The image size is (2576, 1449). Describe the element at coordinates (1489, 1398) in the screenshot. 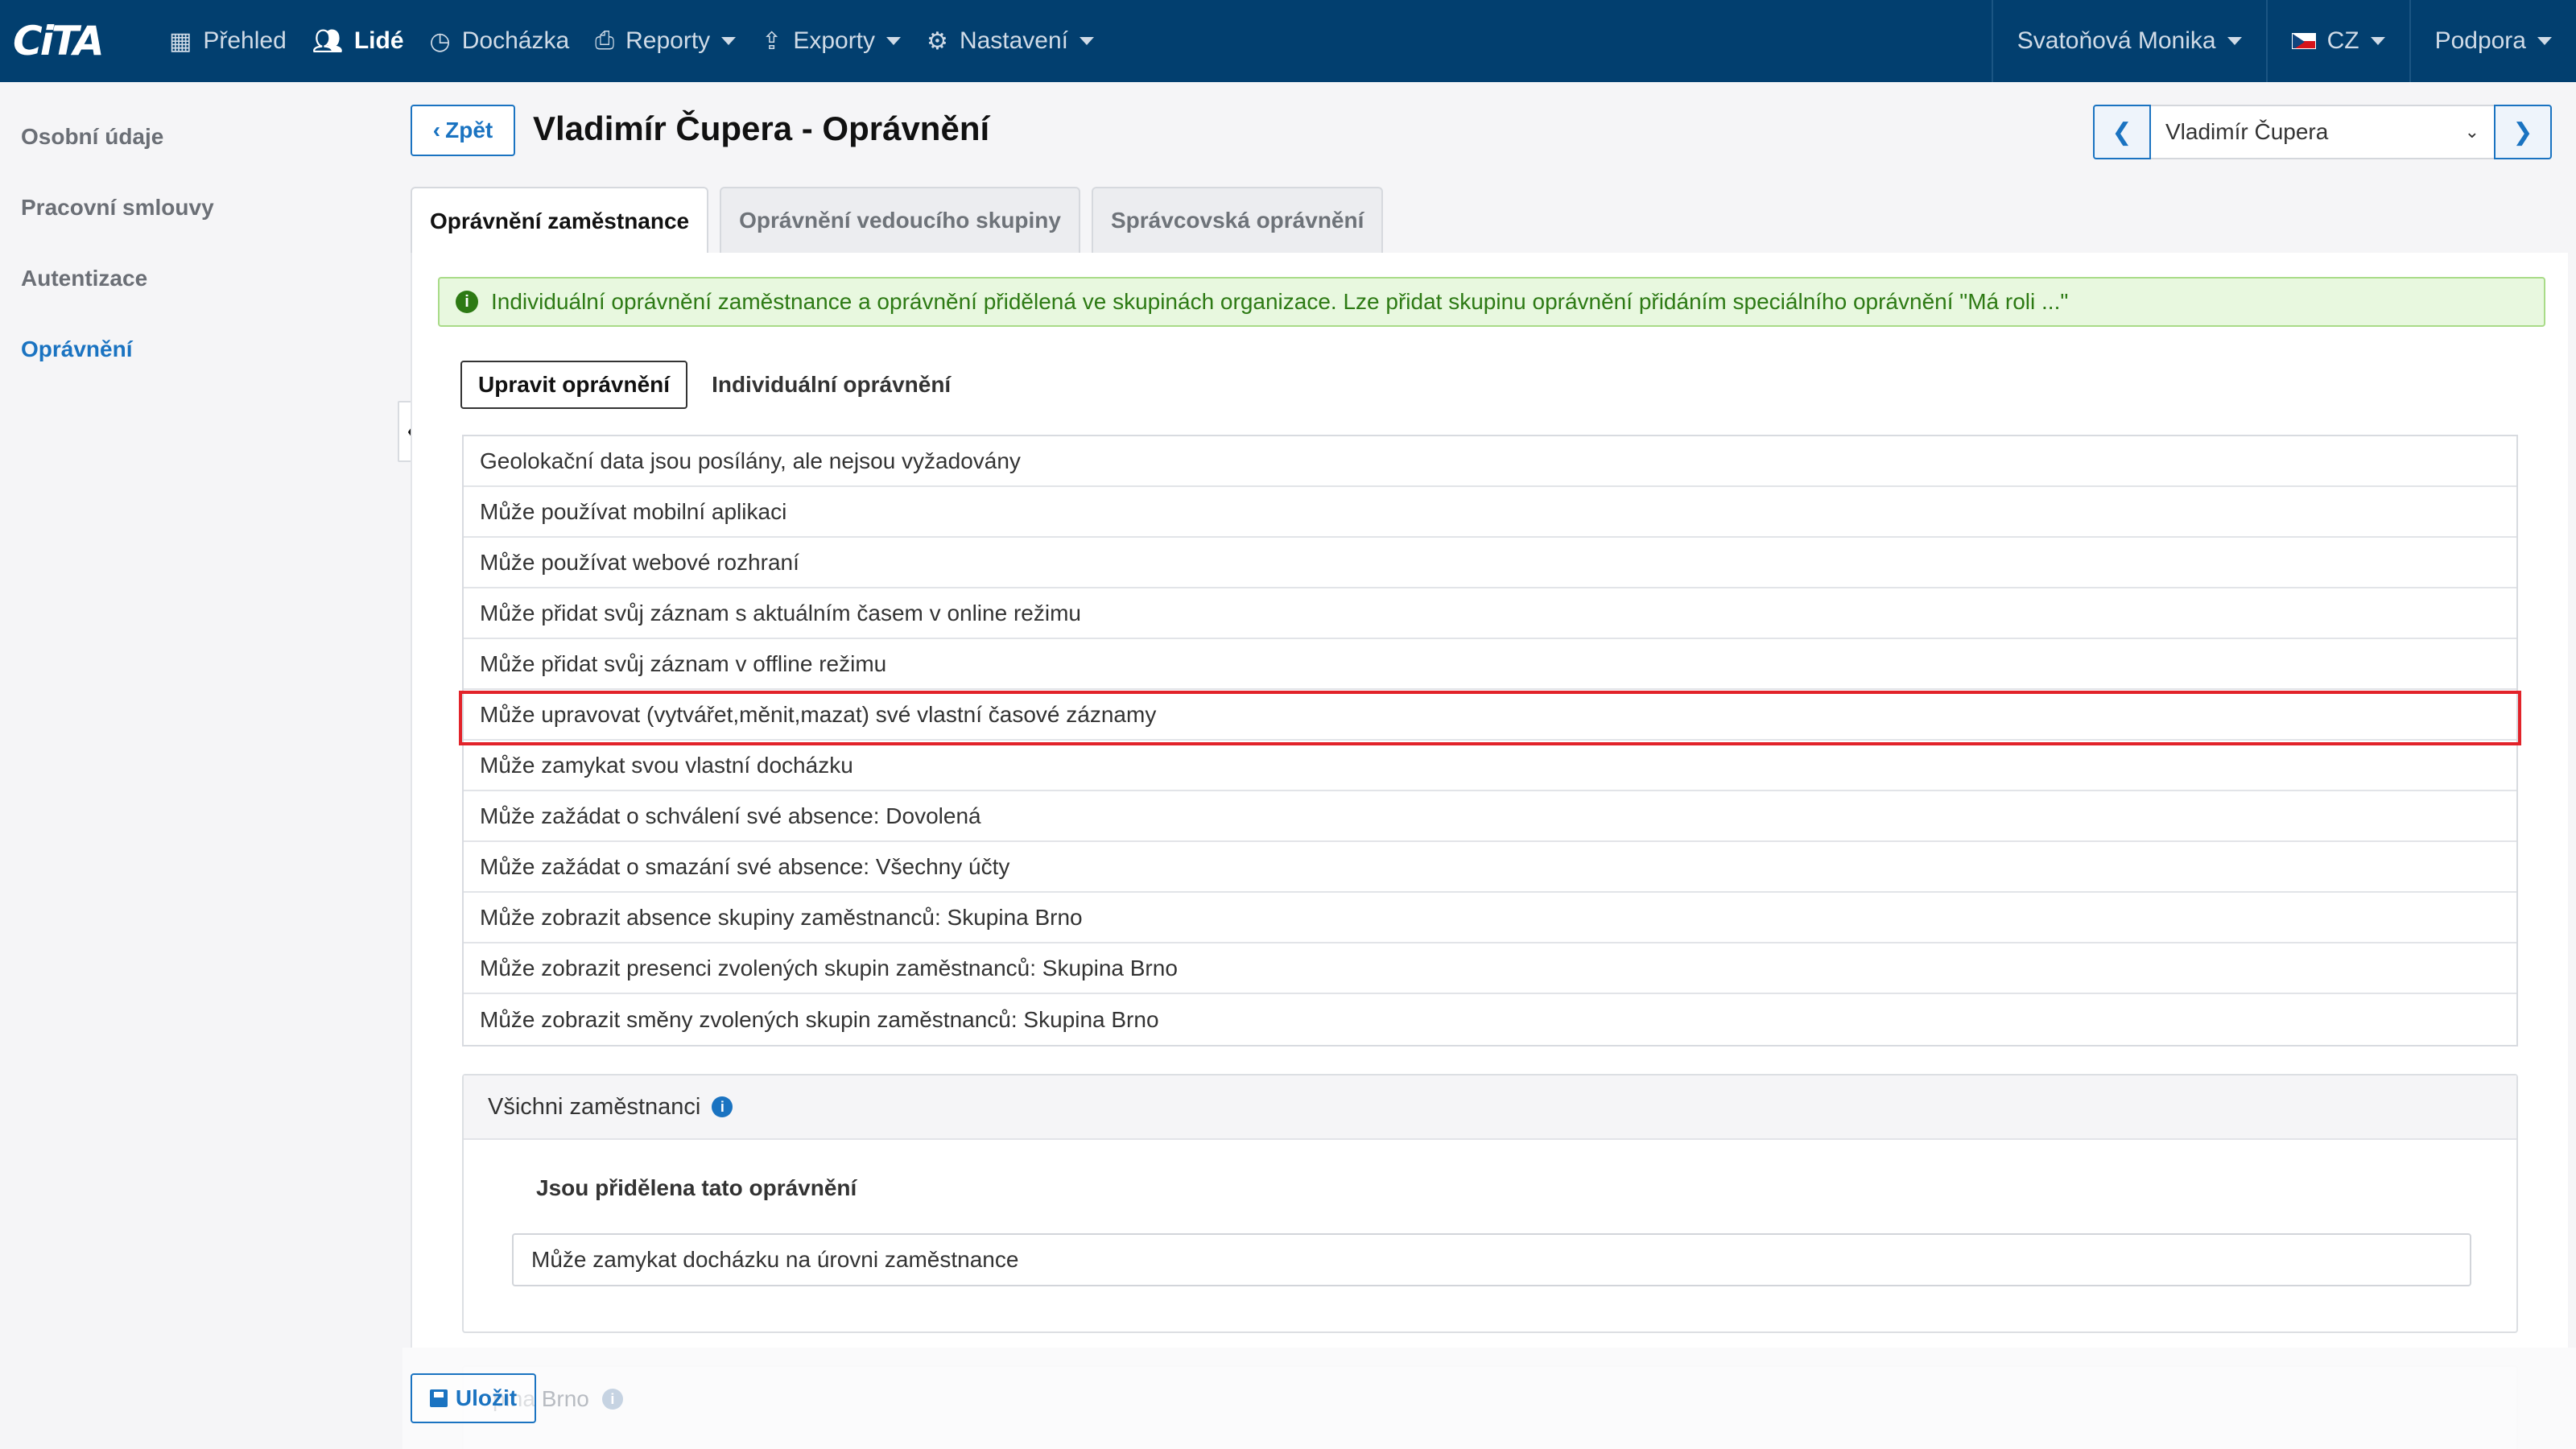

I see `bottom-fade-overlay` at that location.